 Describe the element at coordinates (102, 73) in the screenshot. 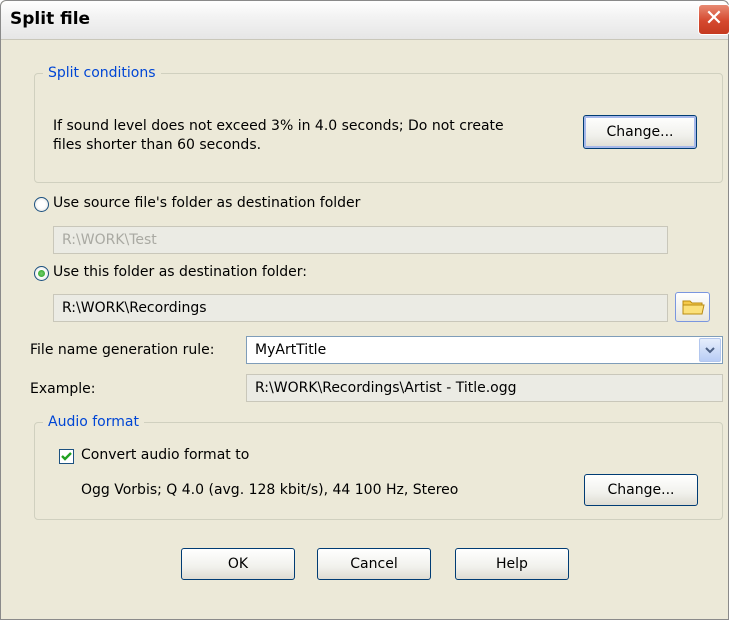

I see `split-conditions-legend: Split conditions` at that location.